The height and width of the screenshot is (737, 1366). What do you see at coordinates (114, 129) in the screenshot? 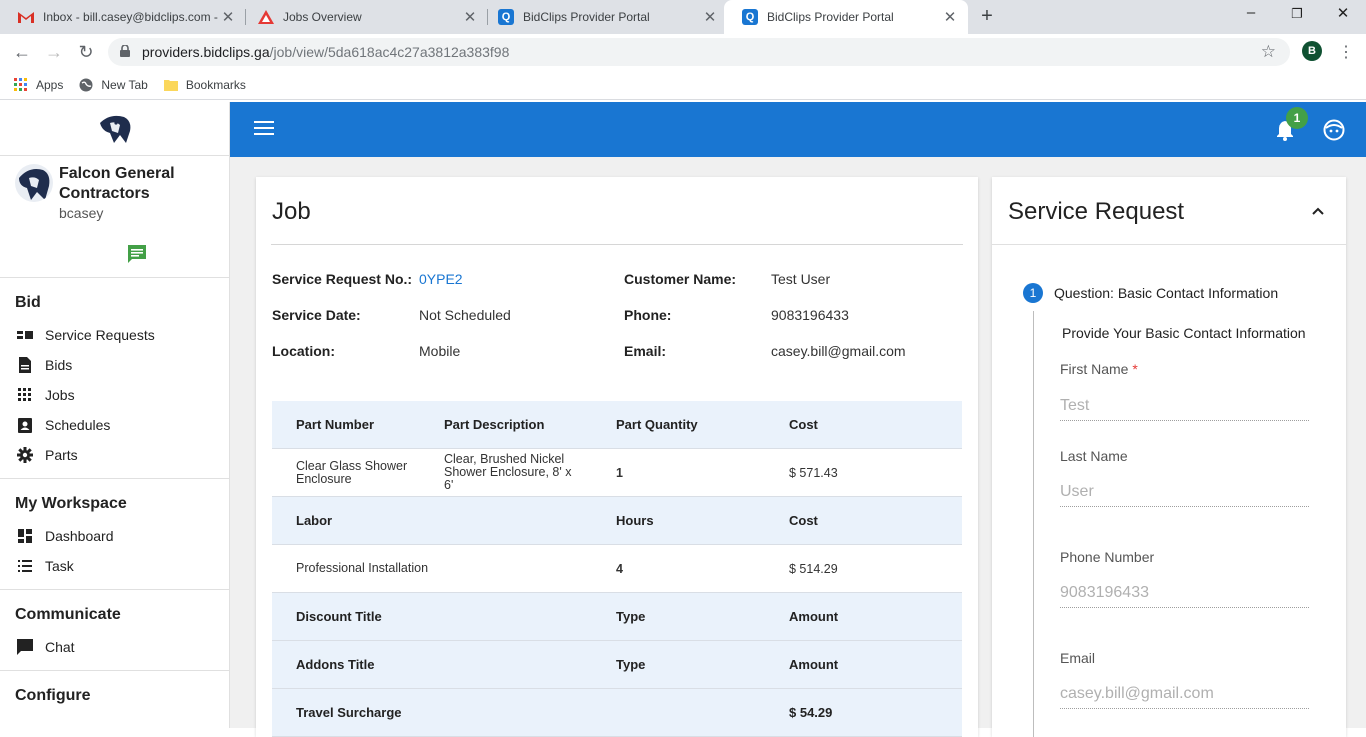
I see `app-logo` at bounding box center [114, 129].